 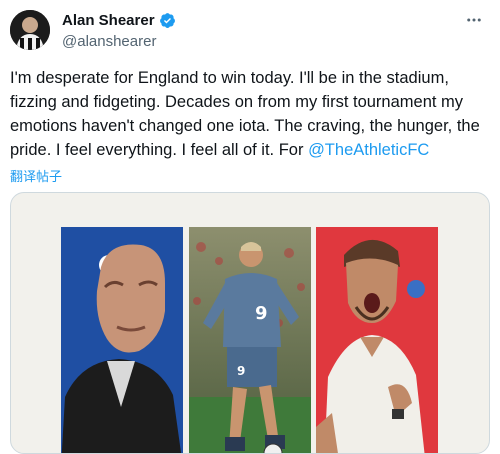 What do you see at coordinates (241, 371) in the screenshot?
I see `shorts-number: 9` at bounding box center [241, 371].